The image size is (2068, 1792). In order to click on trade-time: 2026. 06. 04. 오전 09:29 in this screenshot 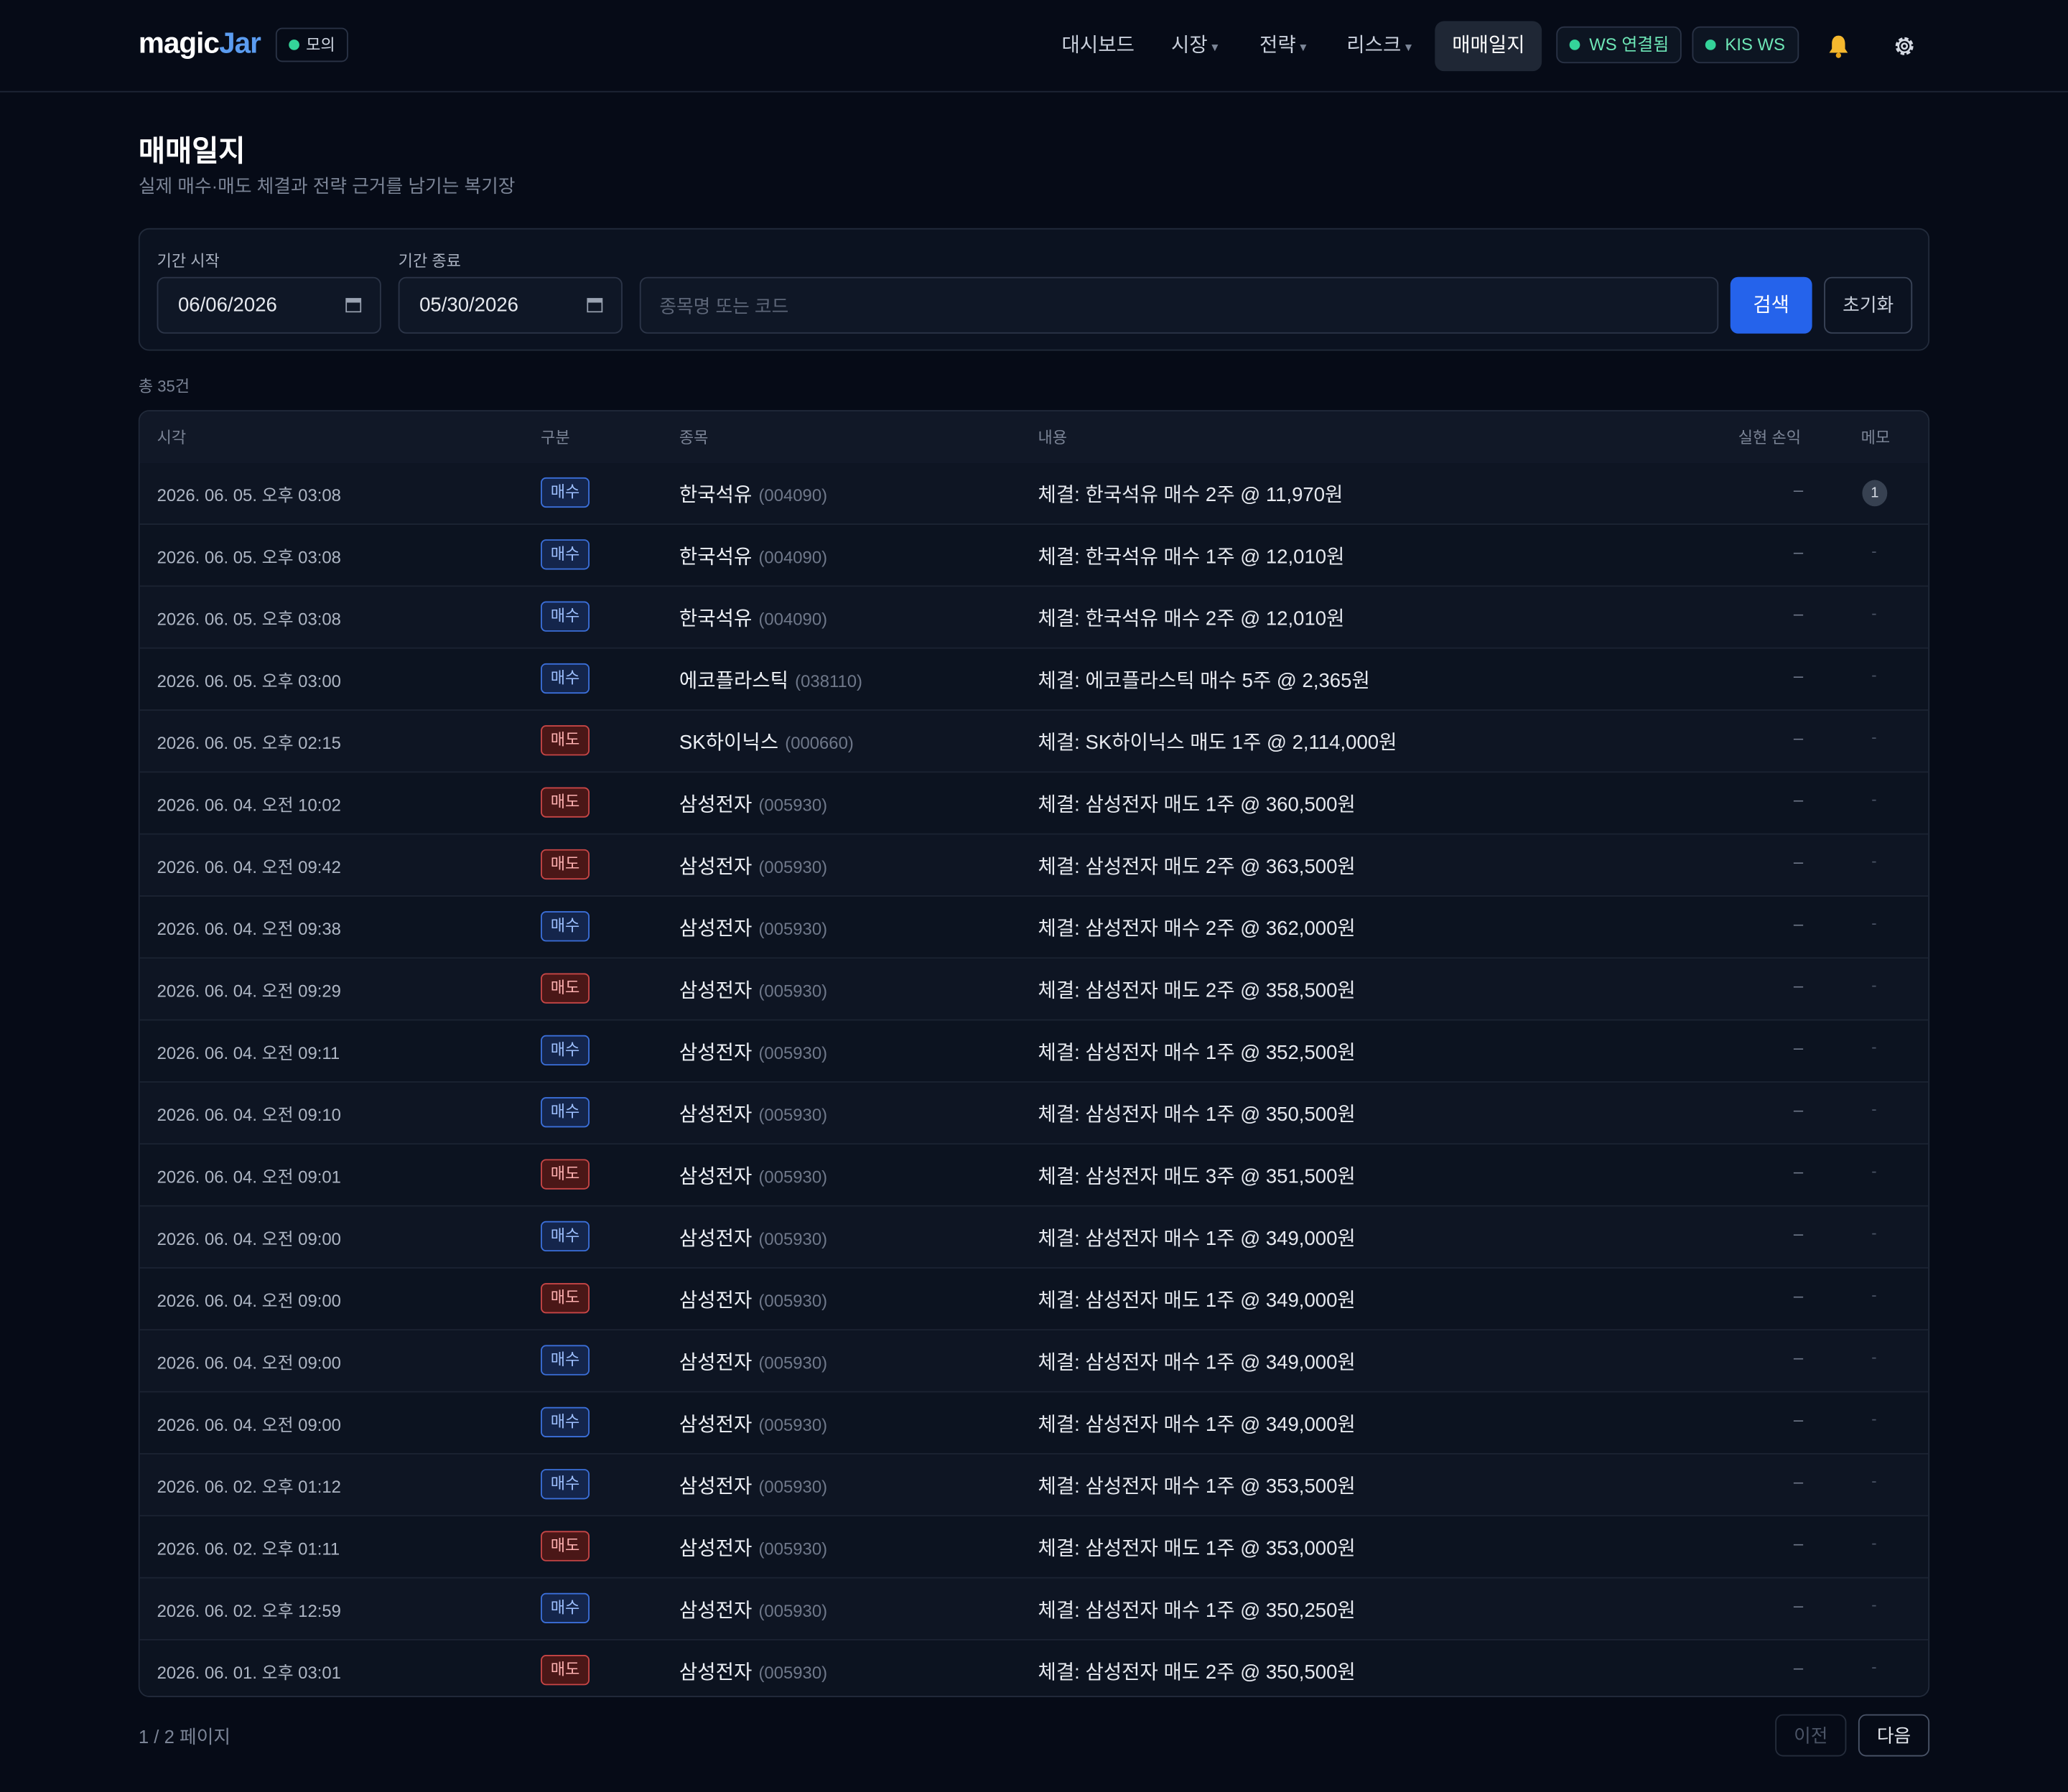, I will do `click(249, 991)`.